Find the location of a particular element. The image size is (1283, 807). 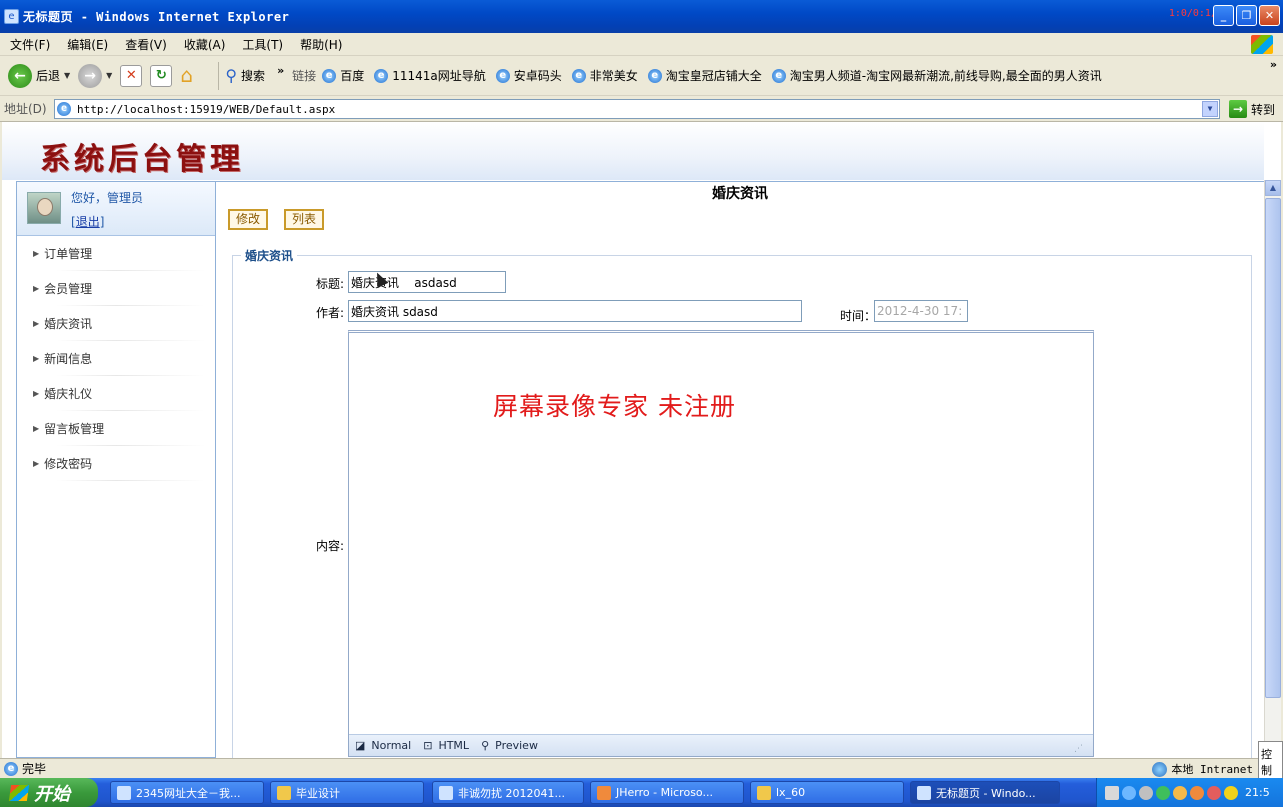

link-taobao-crown: e 淘宝皇冠店铺大全 is located at coordinates (704, 75).